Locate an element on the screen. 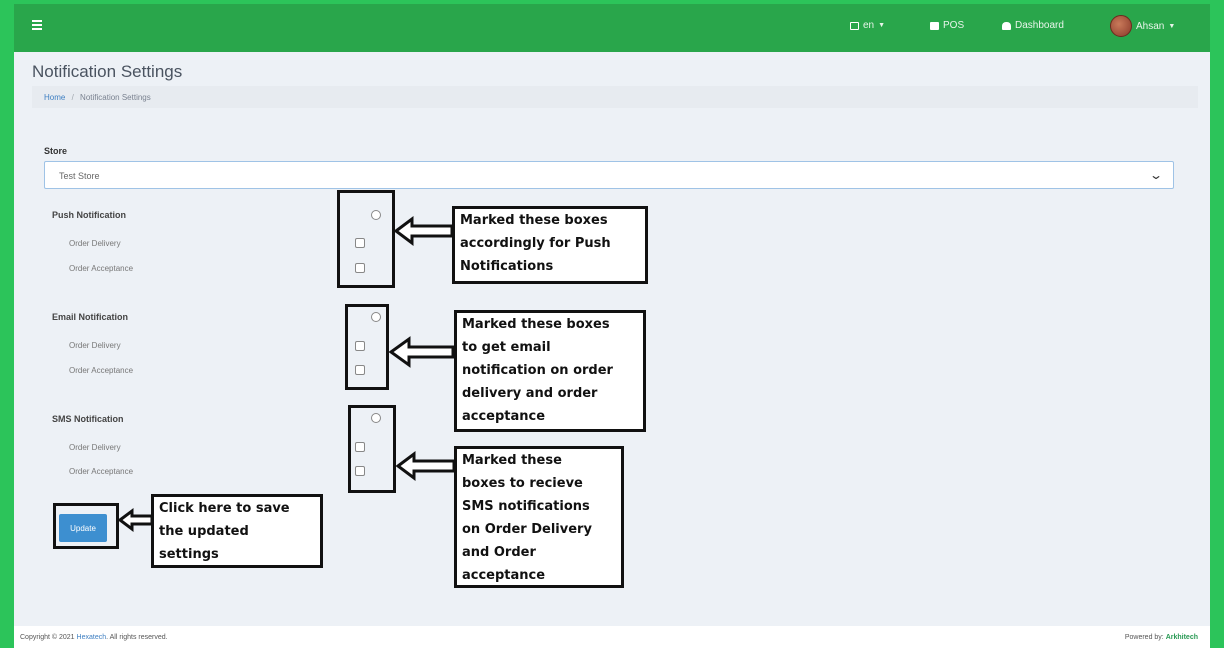 The height and width of the screenshot is (648, 1224). dashboard-label: Dashboard is located at coordinates (1039, 25).